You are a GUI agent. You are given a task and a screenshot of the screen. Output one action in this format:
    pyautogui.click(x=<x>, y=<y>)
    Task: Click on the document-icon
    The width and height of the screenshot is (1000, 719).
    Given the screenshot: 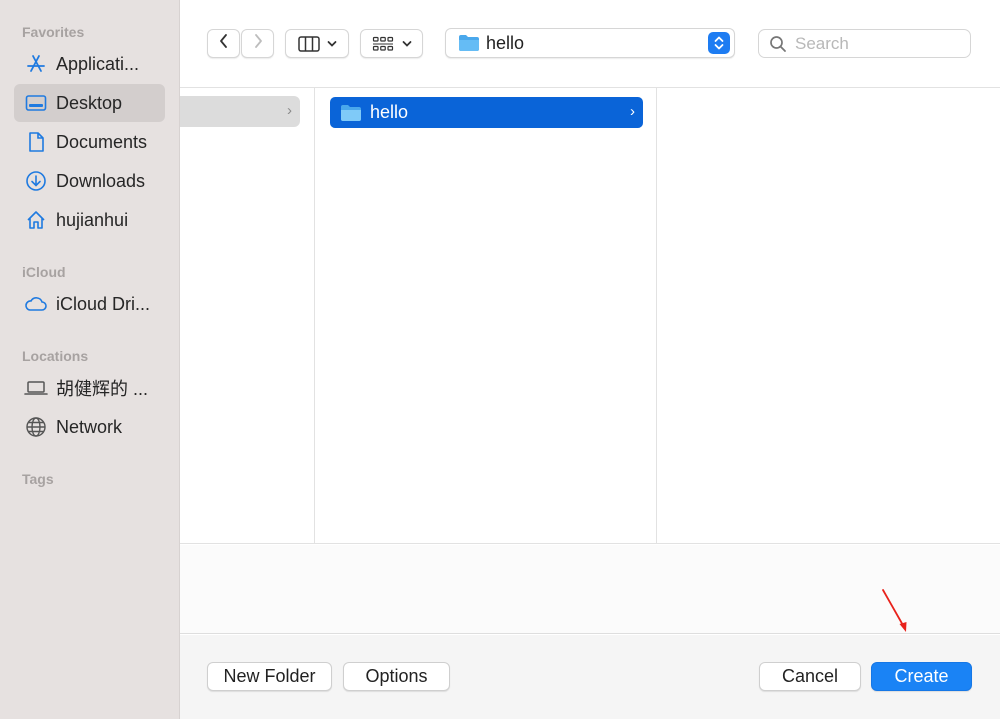 What is the action you would take?
    pyautogui.click(x=36, y=142)
    